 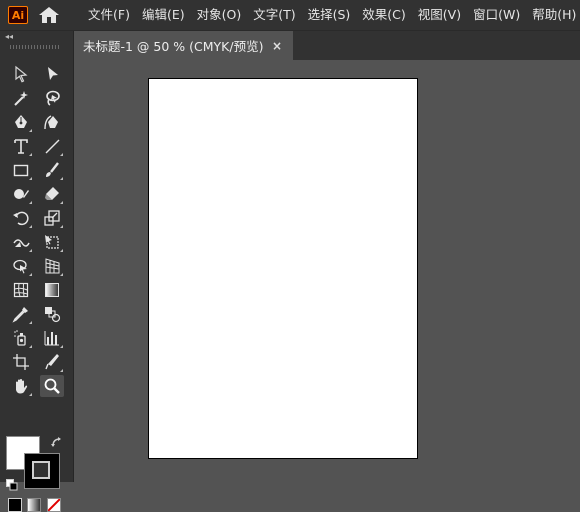 I want to click on shape-builder-tool-icon, so click(x=21, y=266).